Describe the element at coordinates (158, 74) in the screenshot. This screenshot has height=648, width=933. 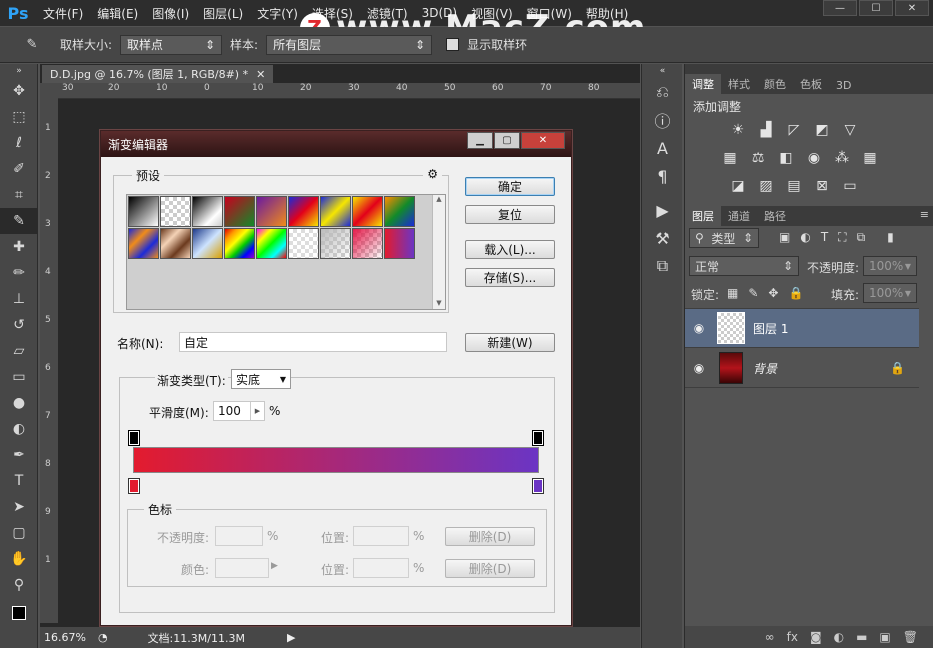
I see `document-tab: D.D.jpg @ 16.7% (图层 1, RGB/8#) * ✕` at that location.